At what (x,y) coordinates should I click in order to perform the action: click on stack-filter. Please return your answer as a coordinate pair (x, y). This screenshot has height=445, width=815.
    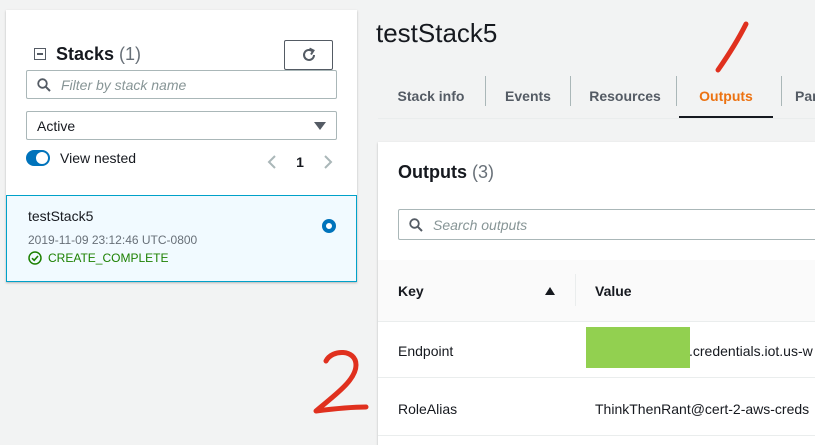
    Looking at the image, I should click on (181, 84).